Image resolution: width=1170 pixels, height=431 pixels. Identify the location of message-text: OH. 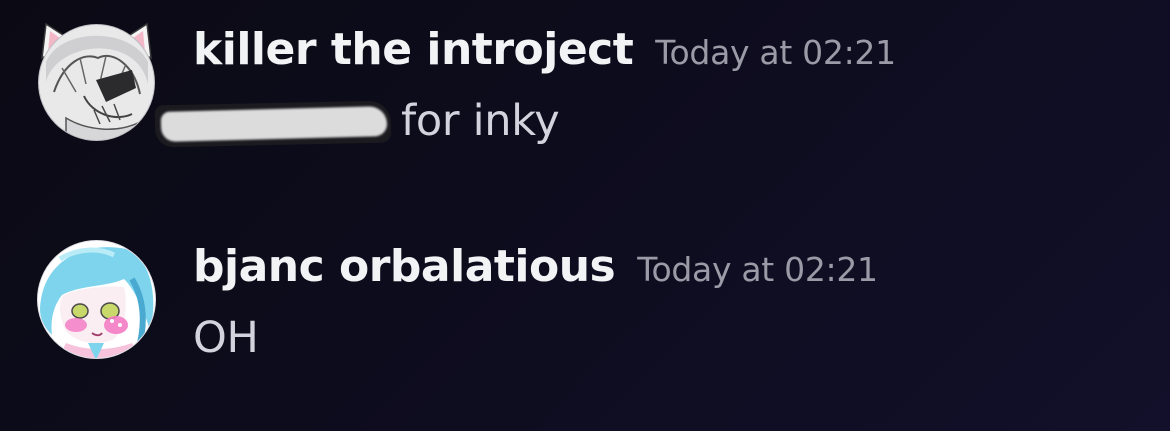
(226, 338).